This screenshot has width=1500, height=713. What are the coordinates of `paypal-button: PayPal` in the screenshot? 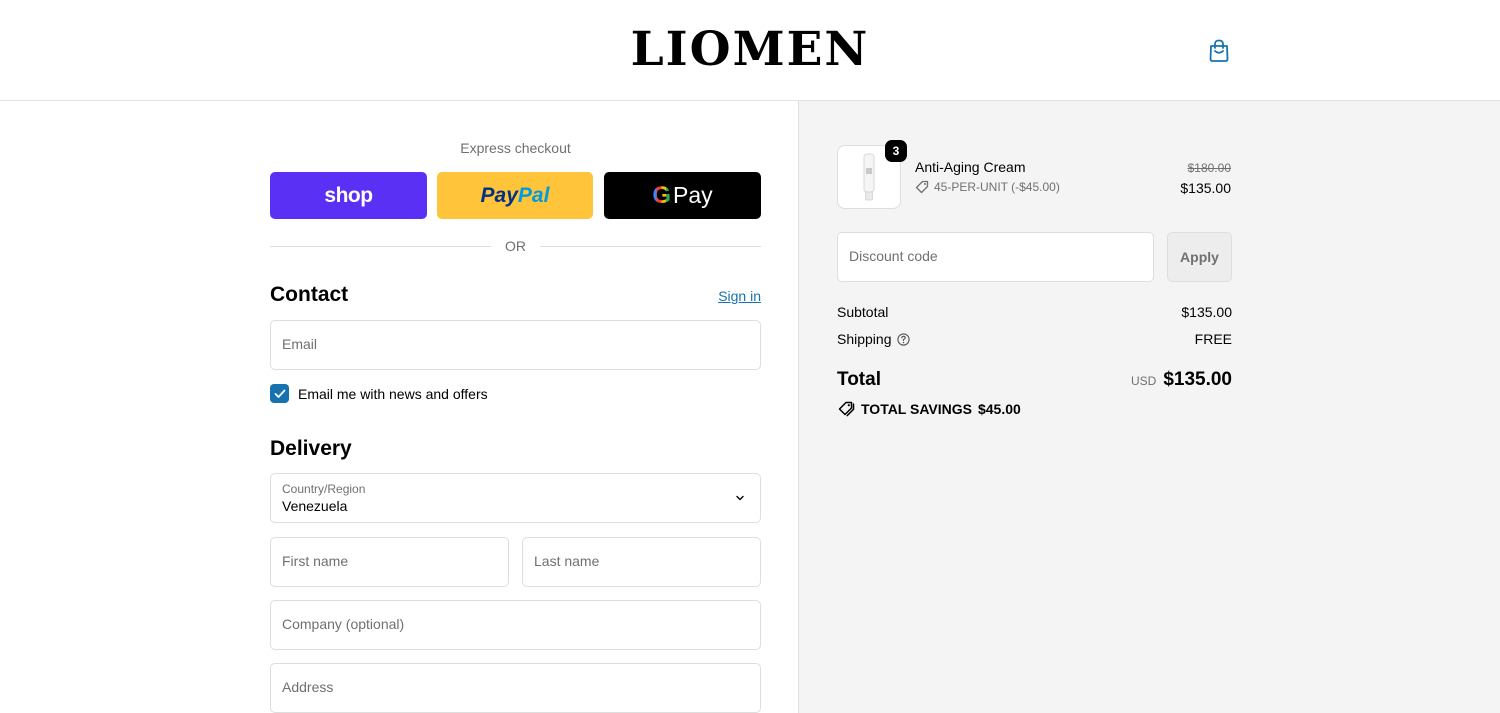 It's located at (515, 195).